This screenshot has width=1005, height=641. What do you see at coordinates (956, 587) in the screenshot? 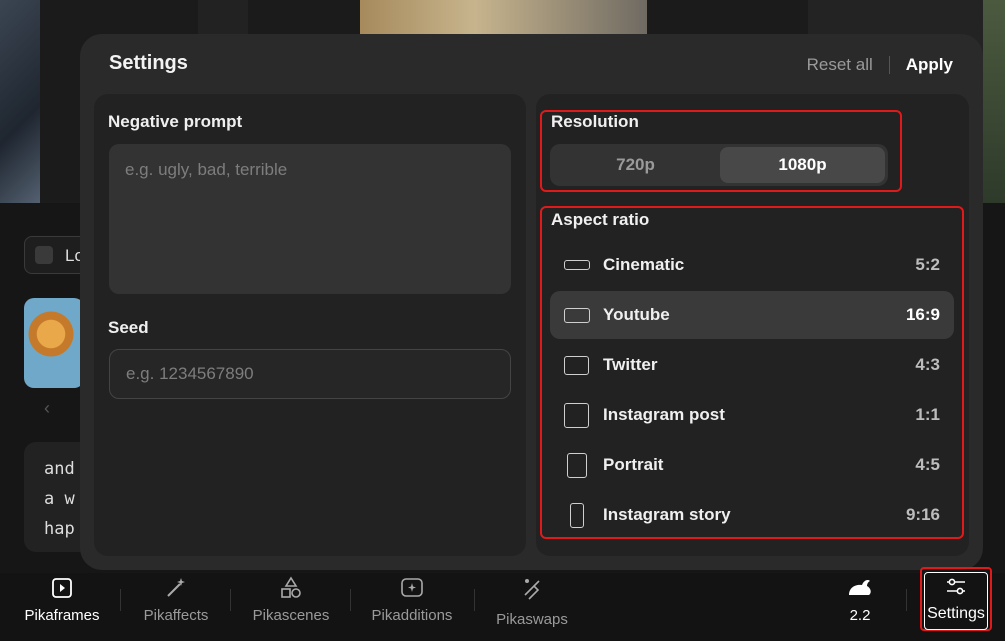
I see `sliders-icon` at bounding box center [956, 587].